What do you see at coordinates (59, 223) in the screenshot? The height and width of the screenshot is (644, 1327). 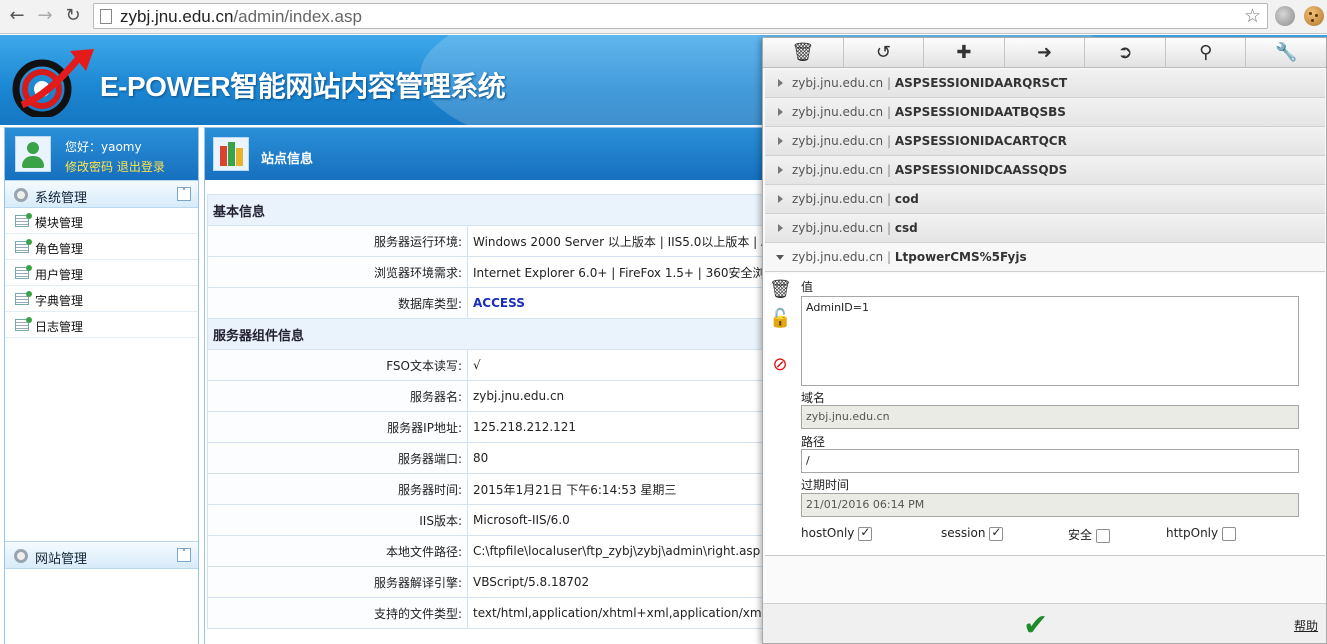 I see `sidebar-item-label: 模块管理` at bounding box center [59, 223].